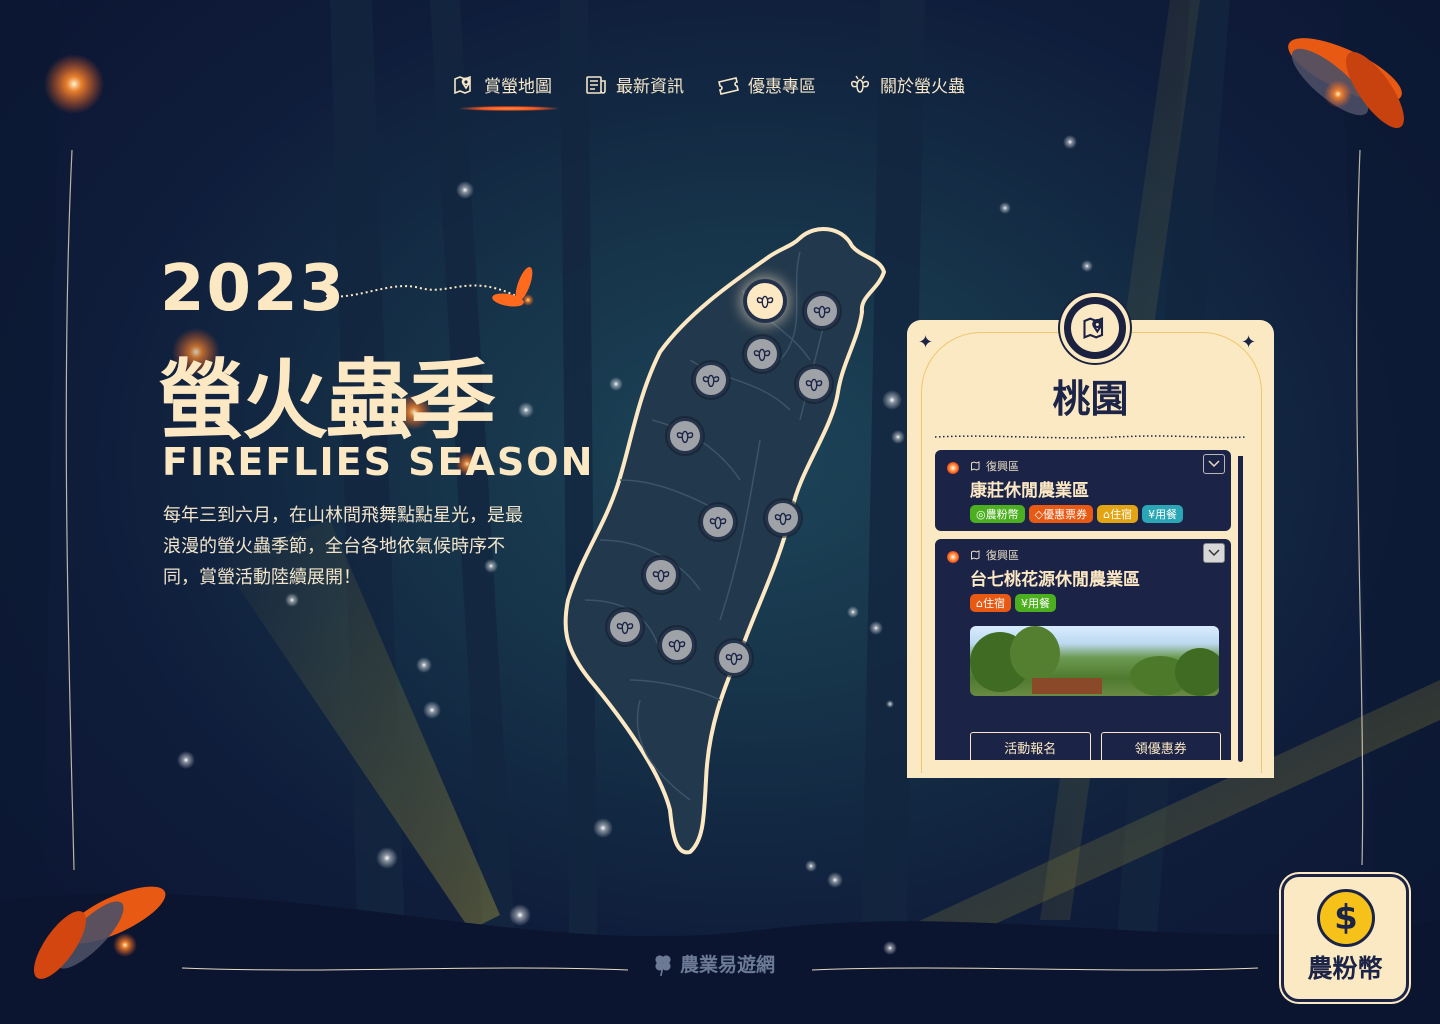 The width and height of the screenshot is (1440, 1024). What do you see at coordinates (1095, 514) in the screenshot?
I see `farm-tags: ◎農粉幣 ◇優惠票券 ⌂住宿 ¥用餐` at bounding box center [1095, 514].